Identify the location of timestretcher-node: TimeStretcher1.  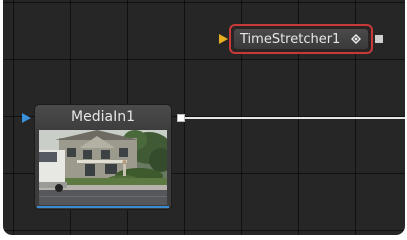
(301, 39).